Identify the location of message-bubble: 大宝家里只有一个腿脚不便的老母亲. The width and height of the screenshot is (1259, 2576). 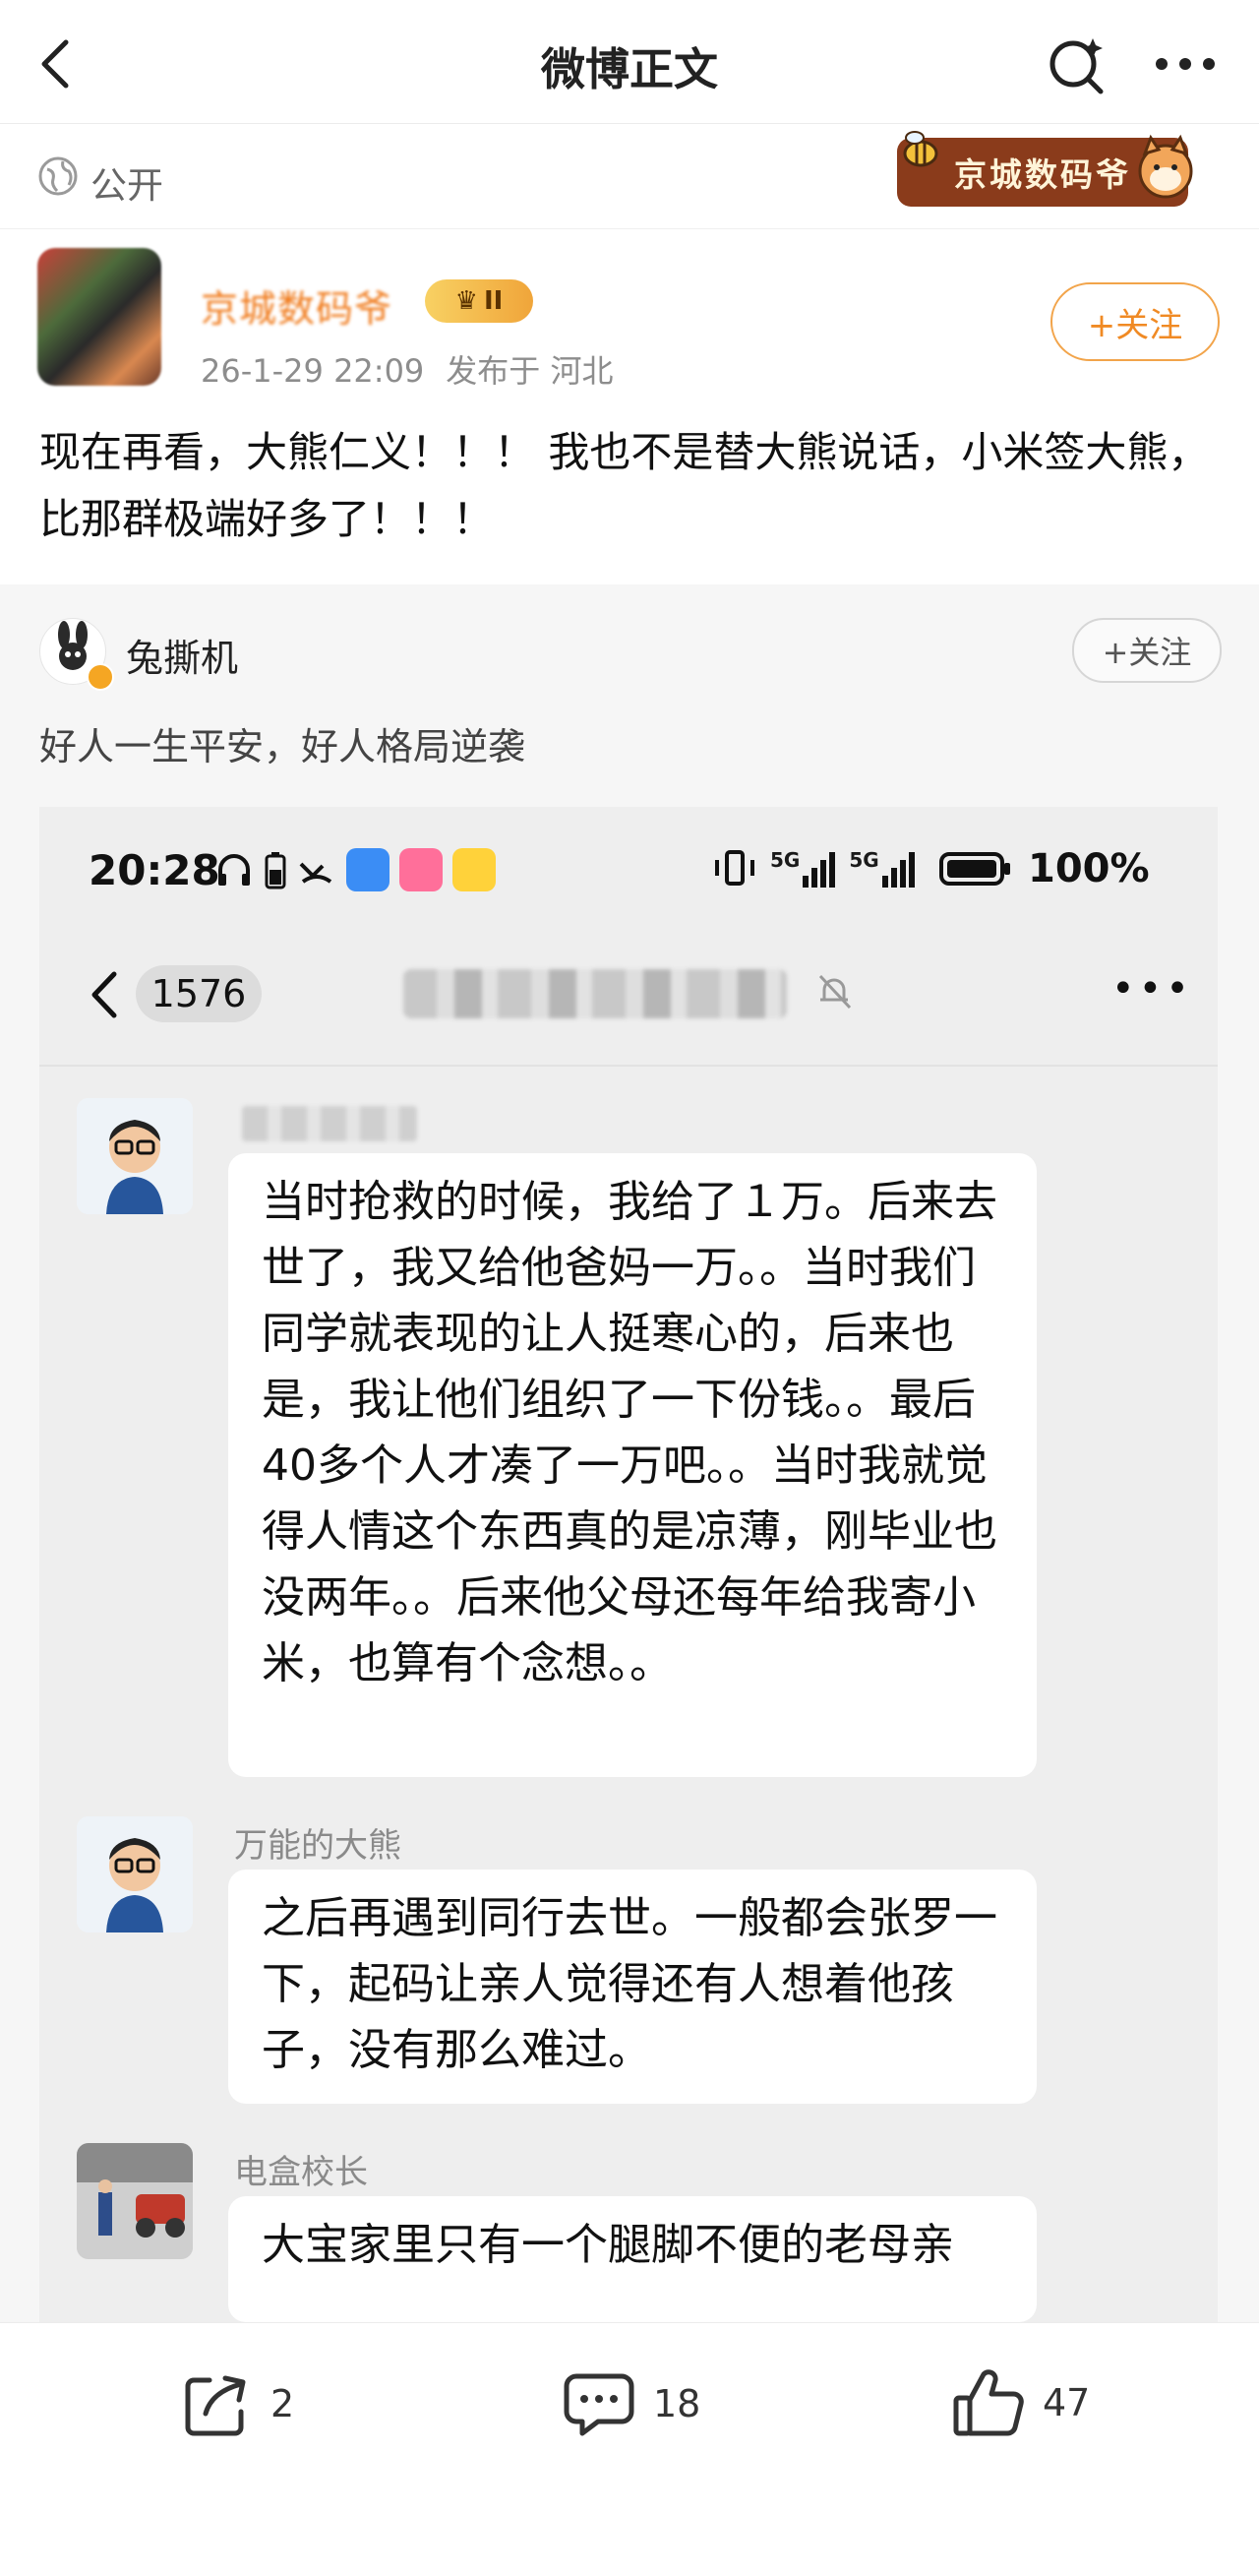
(633, 2259).